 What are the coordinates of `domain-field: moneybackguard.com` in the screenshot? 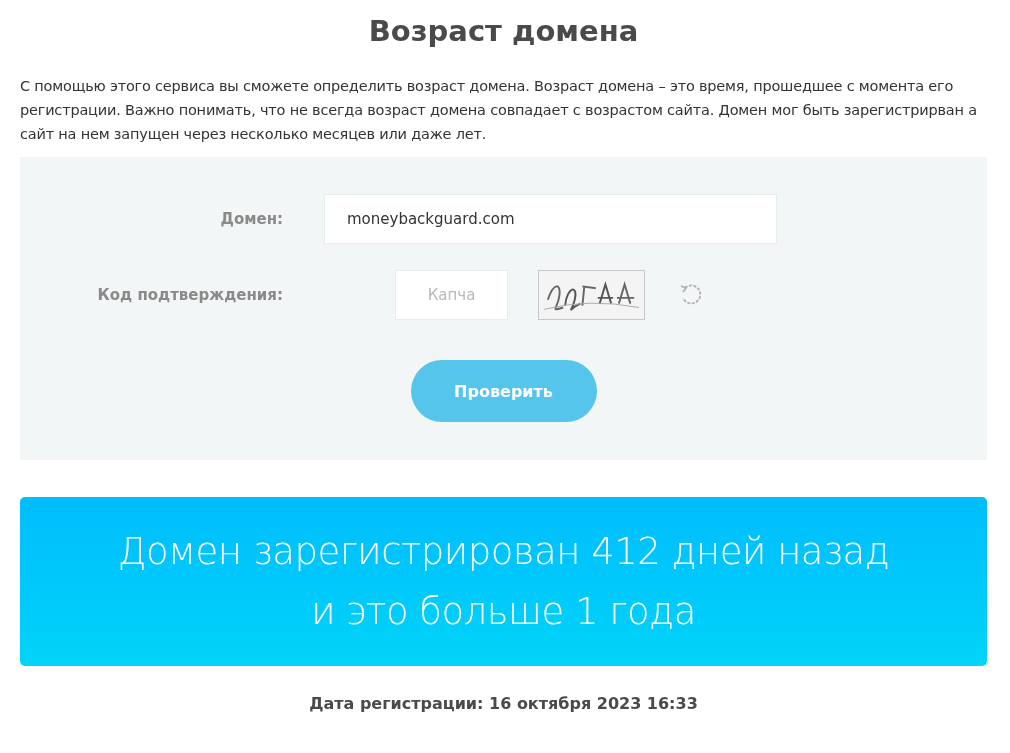 It's located at (550, 219).